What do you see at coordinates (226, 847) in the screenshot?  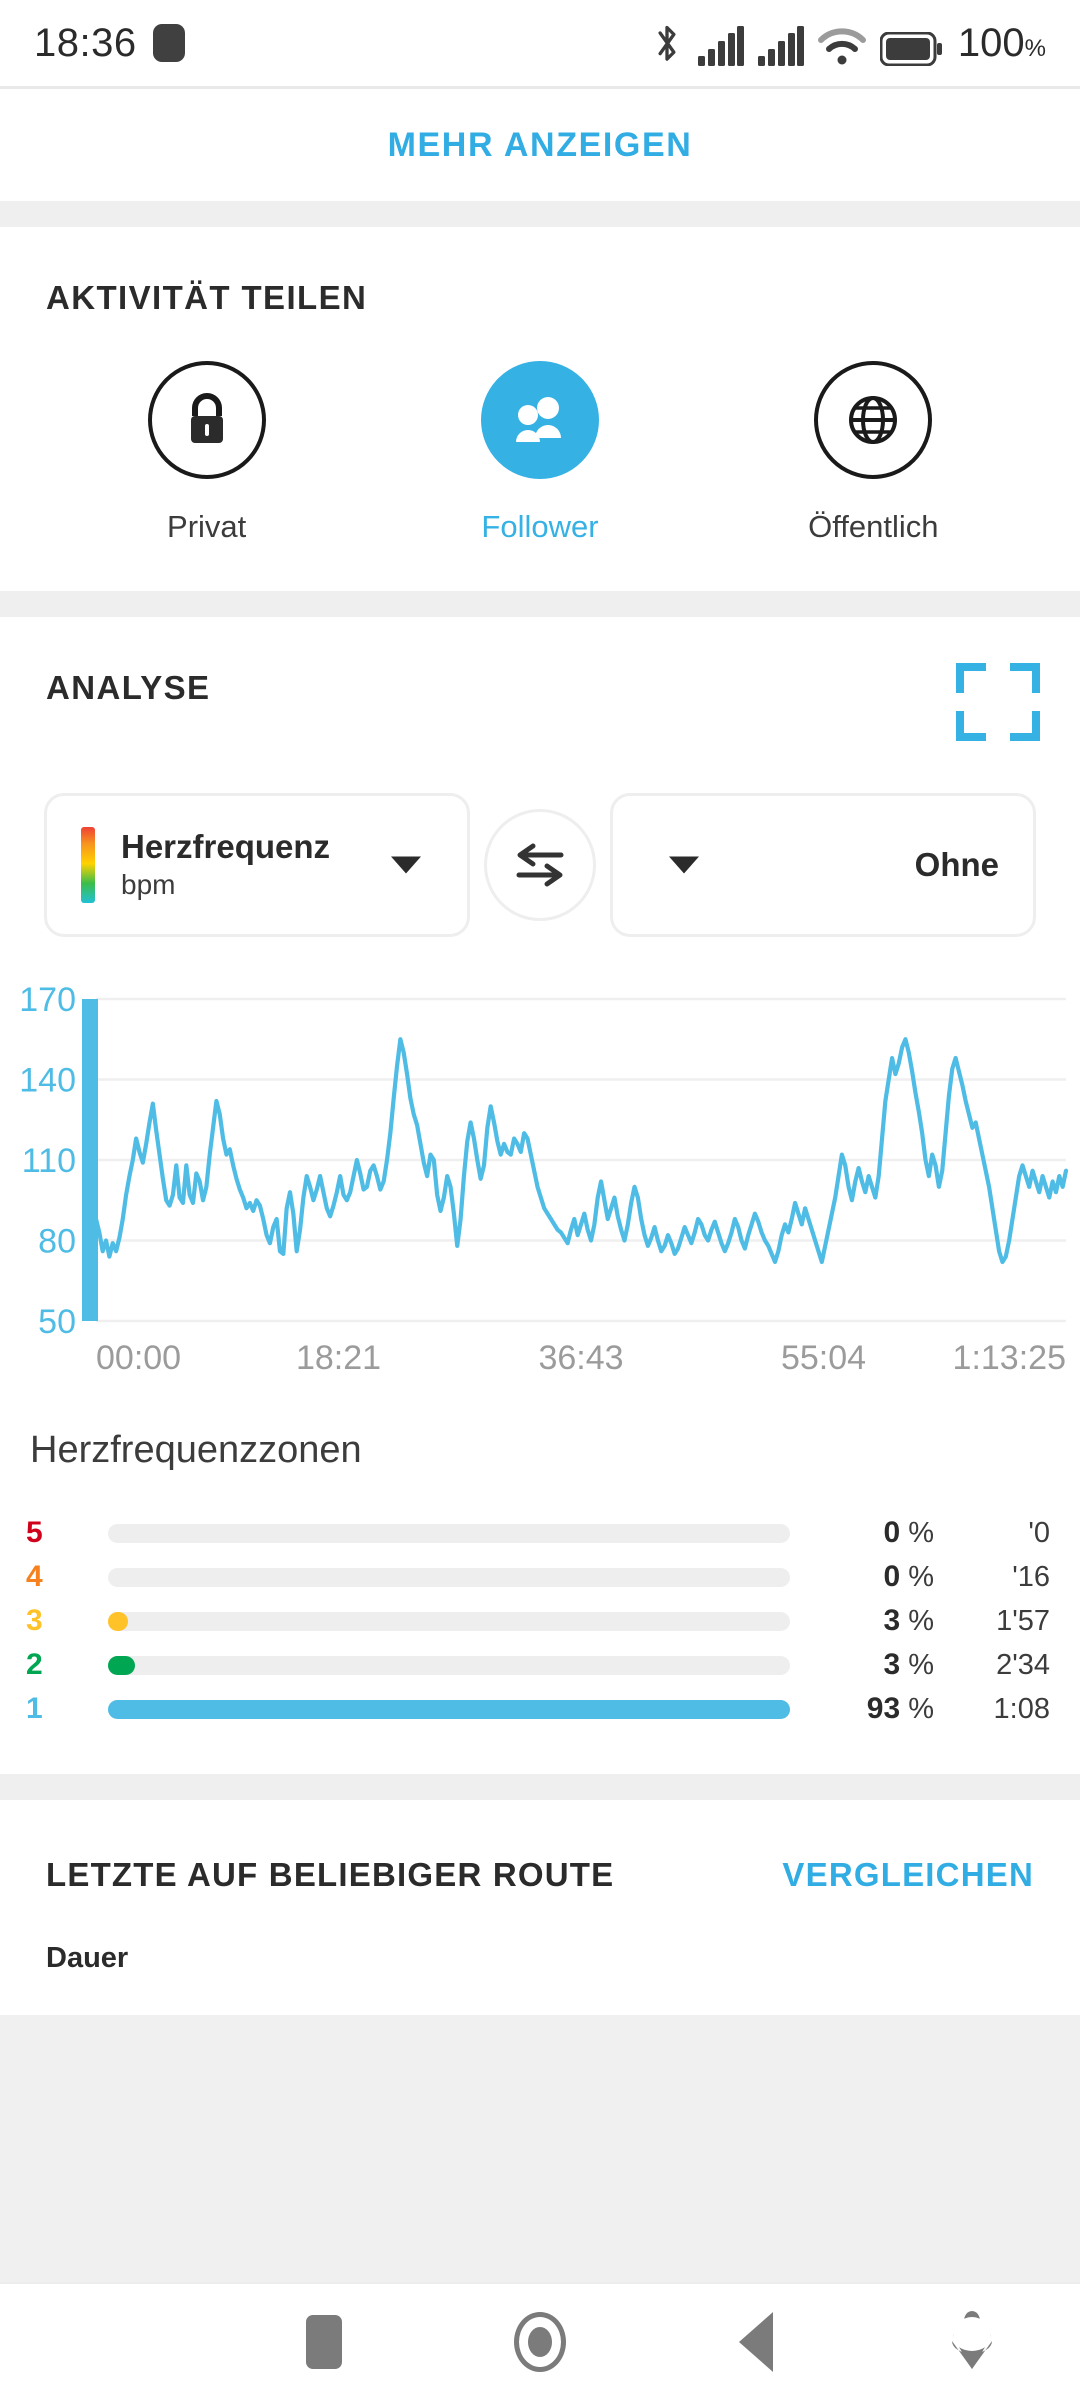 I see `primary-metric-name: Herzfrequenz` at bounding box center [226, 847].